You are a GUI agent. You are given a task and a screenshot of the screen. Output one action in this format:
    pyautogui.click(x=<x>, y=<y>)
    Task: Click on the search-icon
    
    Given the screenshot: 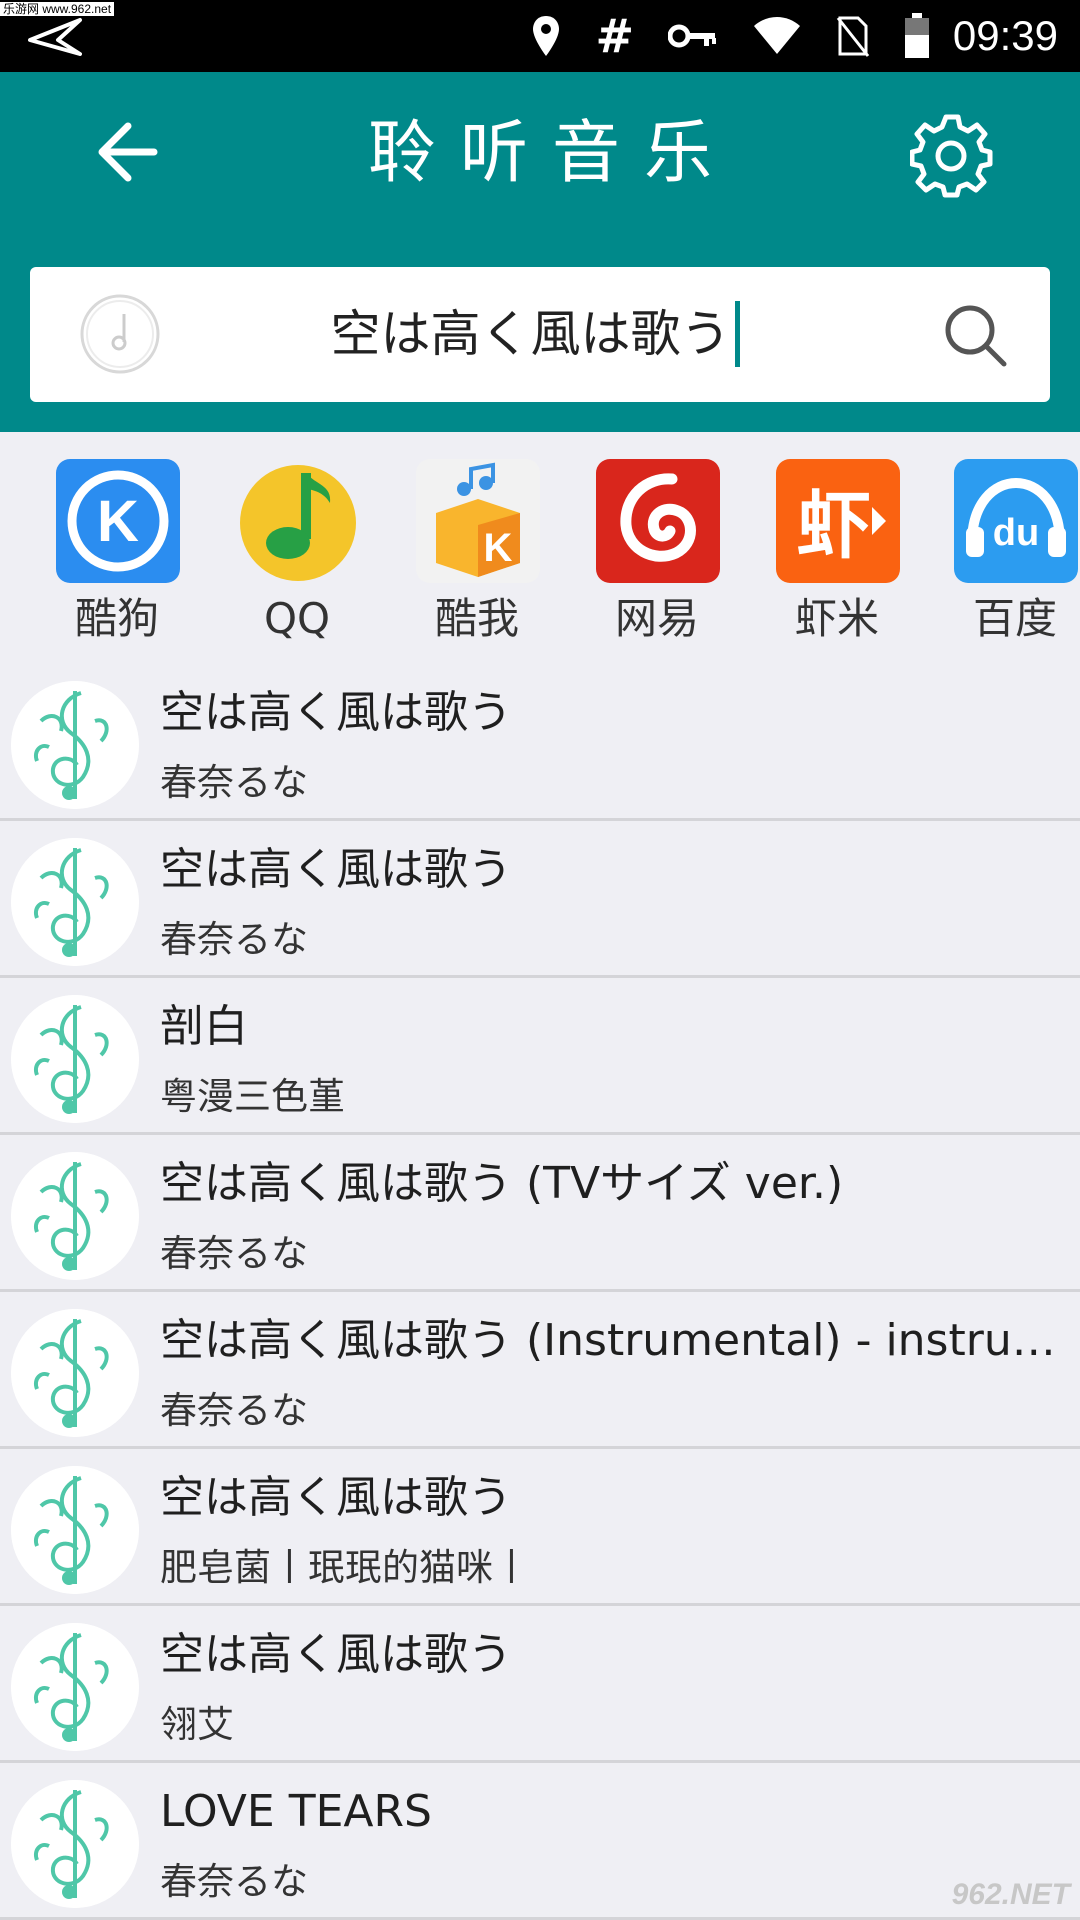 What is the action you would take?
    pyautogui.click(x=976, y=336)
    